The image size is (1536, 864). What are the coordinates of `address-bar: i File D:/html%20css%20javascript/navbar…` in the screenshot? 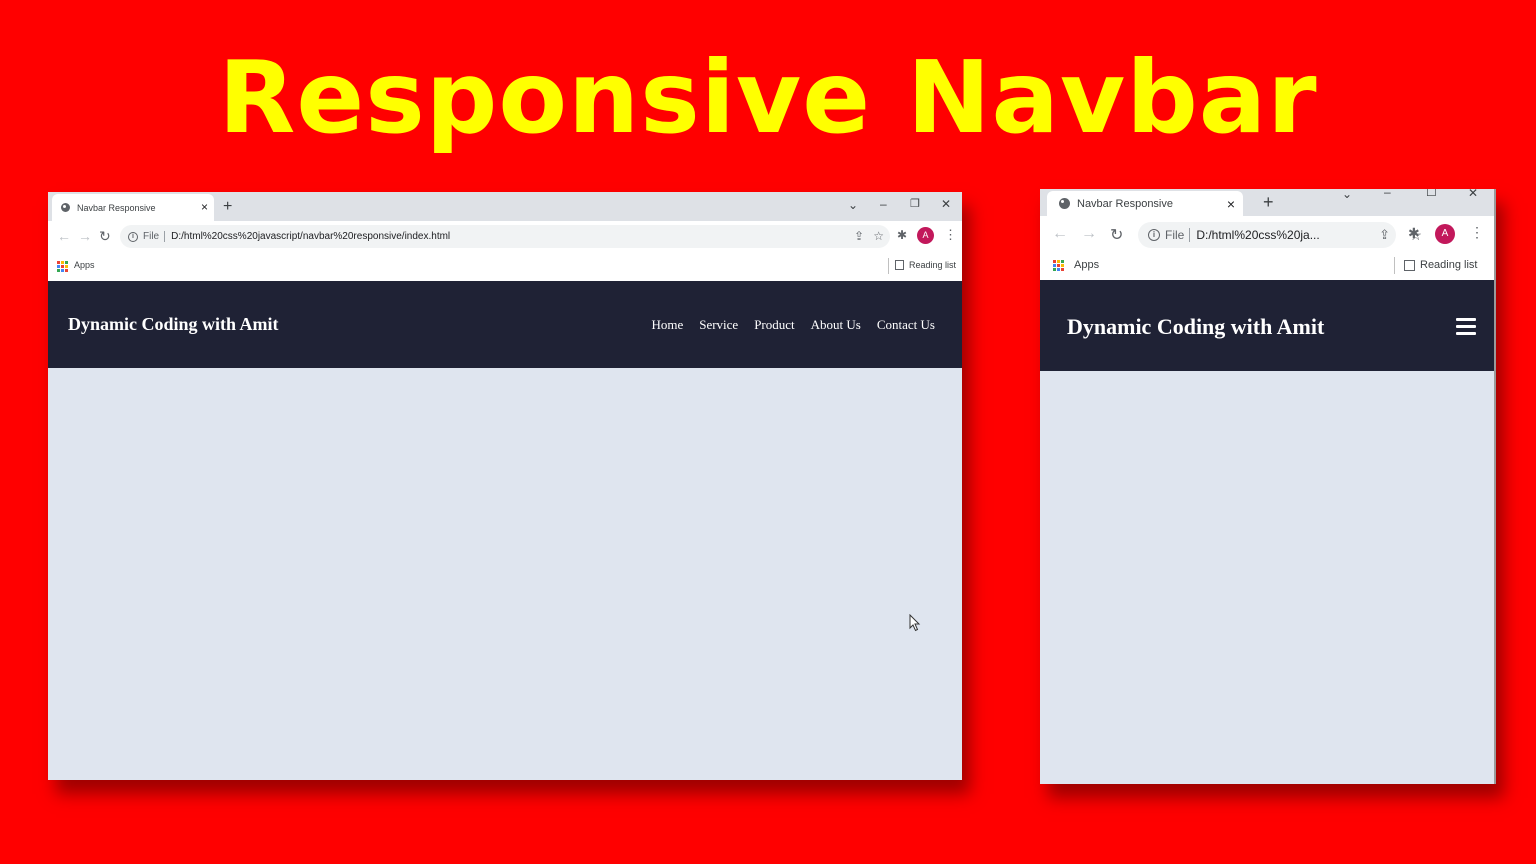 It's located at (505, 236).